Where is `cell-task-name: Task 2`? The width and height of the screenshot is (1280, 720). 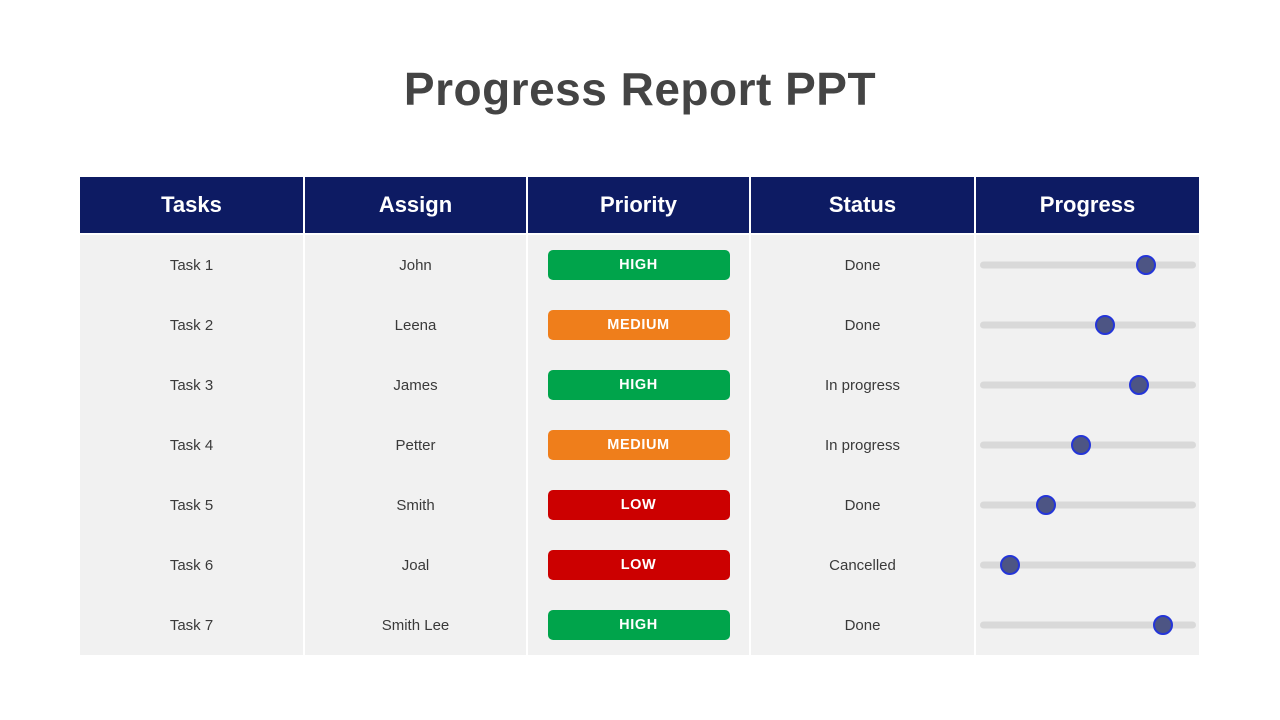 cell-task-name: Task 2 is located at coordinates (192, 325).